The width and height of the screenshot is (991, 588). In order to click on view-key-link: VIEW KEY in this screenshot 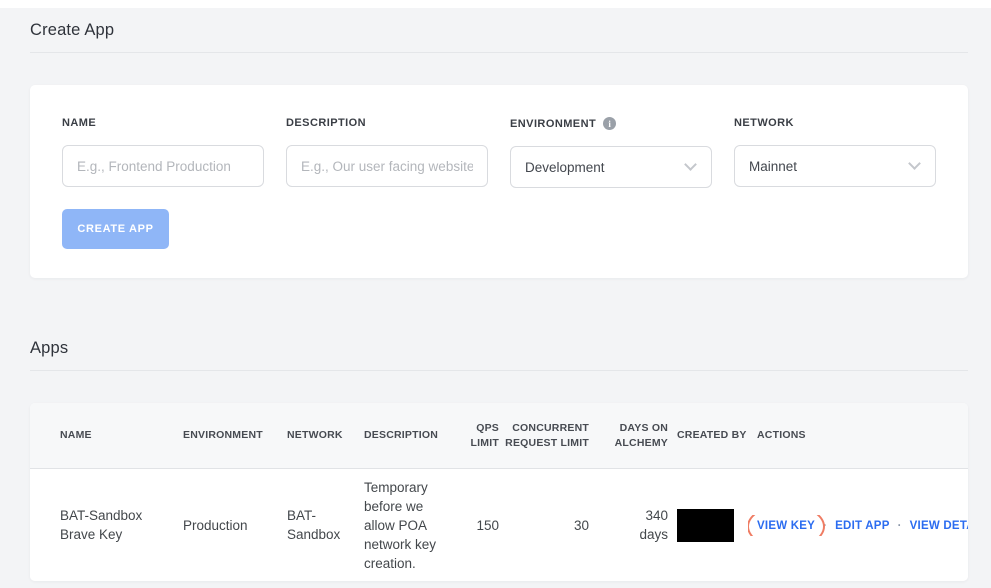, I will do `click(786, 526)`.